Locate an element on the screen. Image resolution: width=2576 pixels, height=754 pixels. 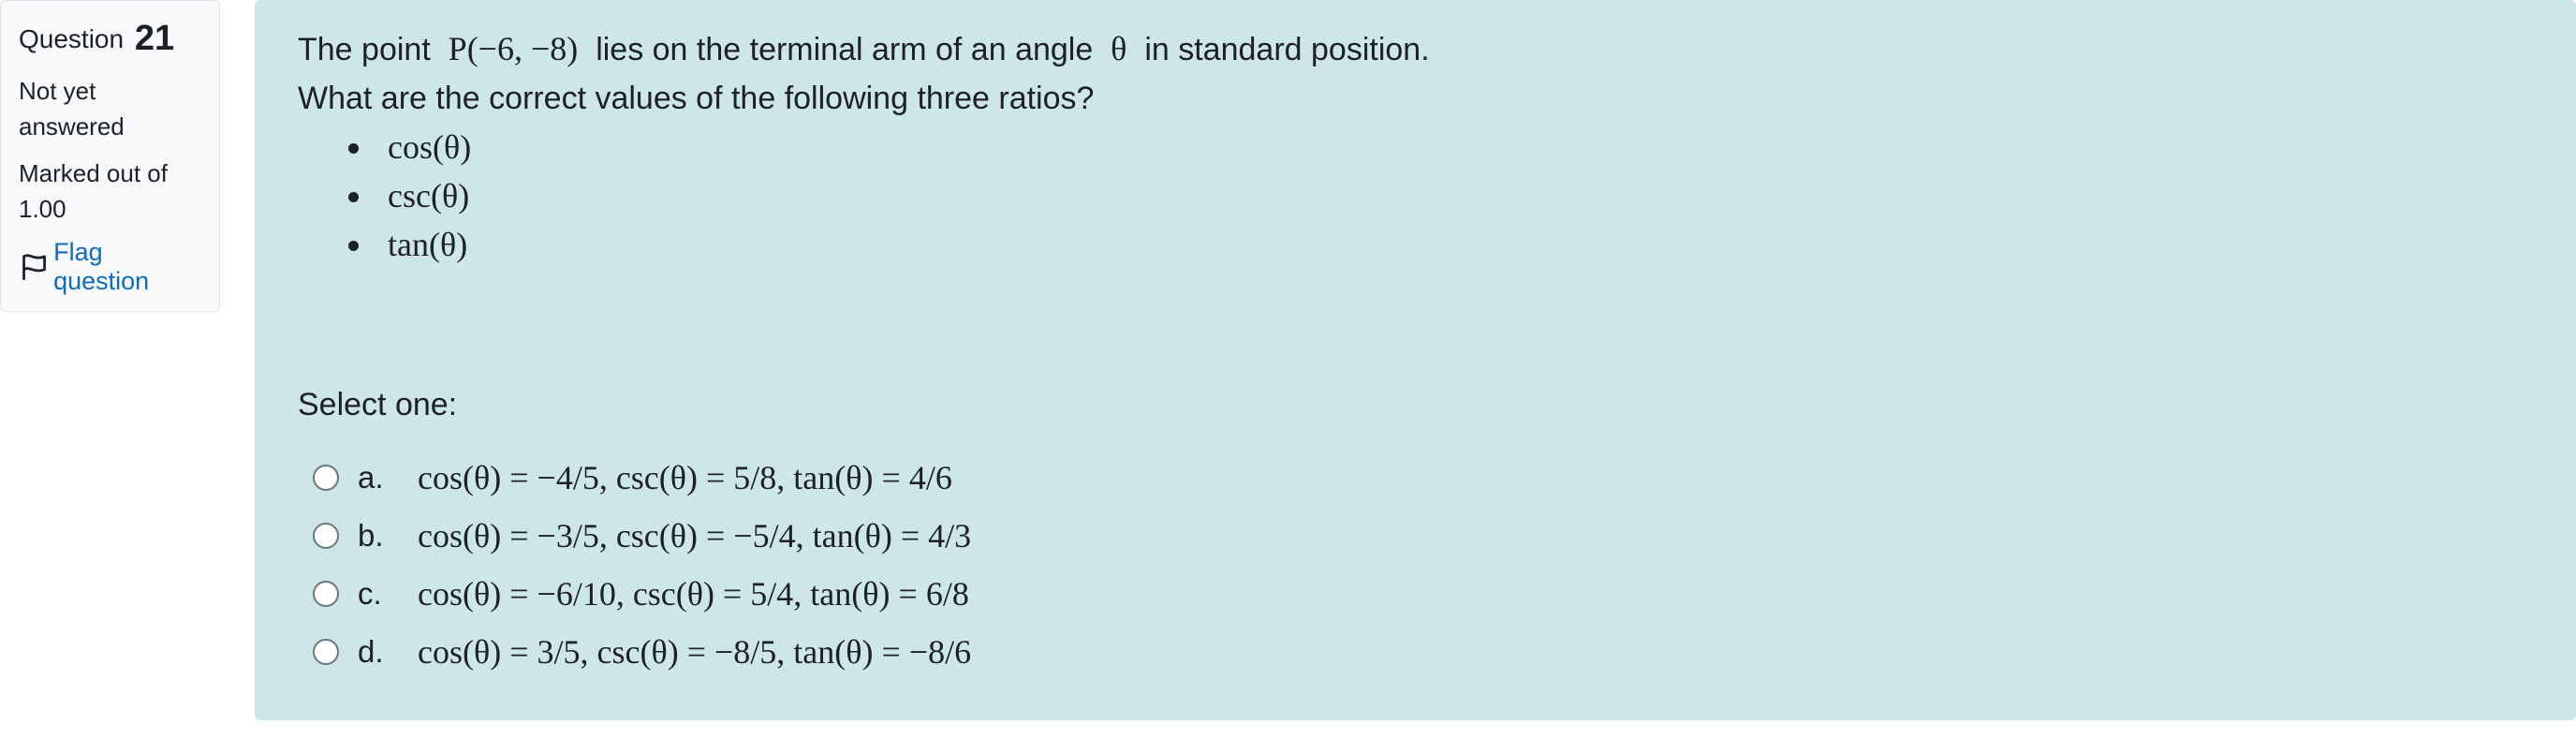
stem-text-mid: lies on the terminal arm of an angle is located at coordinates (845, 49).